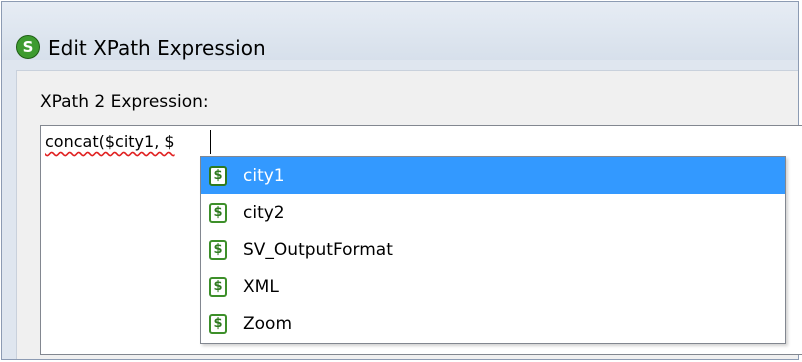 The width and height of the screenshot is (802, 362). Describe the element at coordinates (268, 323) in the screenshot. I see `autocomplete-item-label: Zoom` at that location.